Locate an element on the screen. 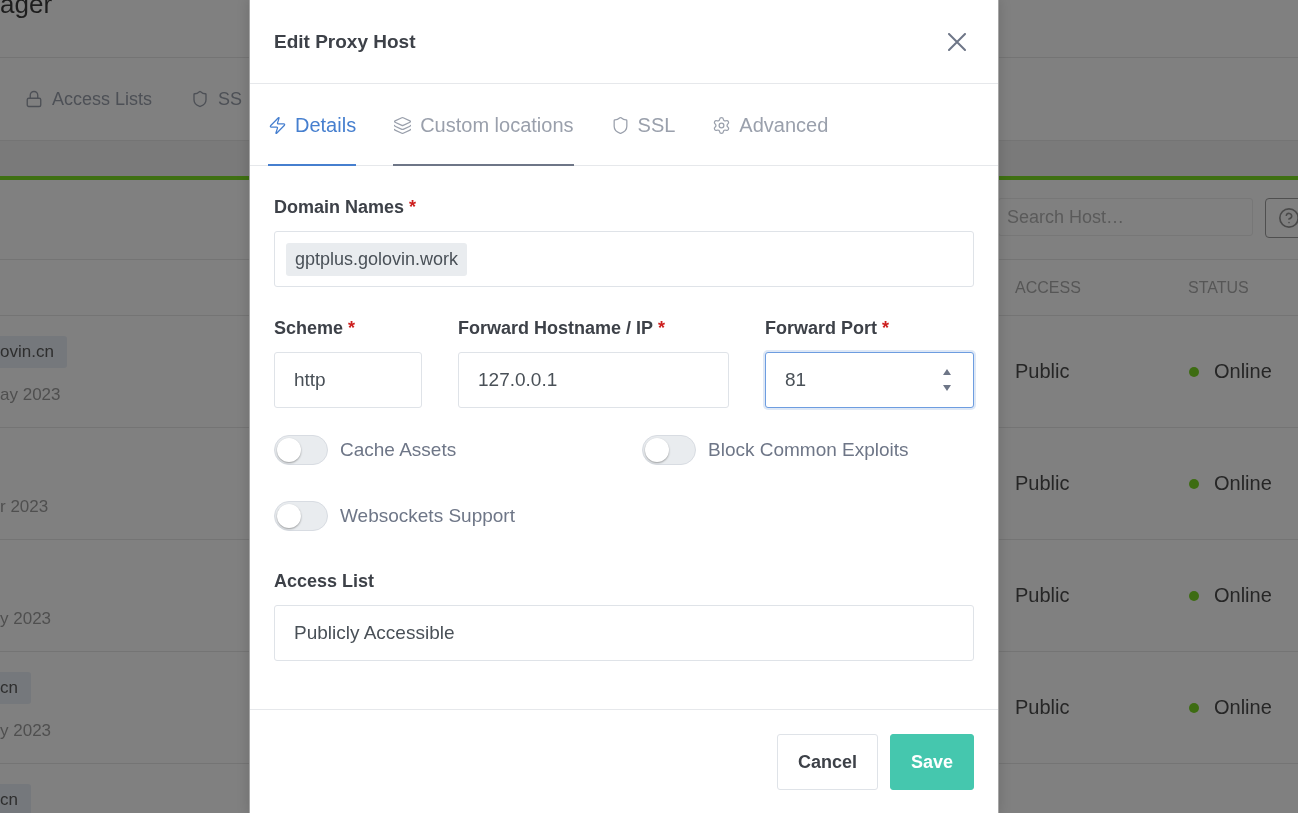  switch-label: Block Common Exploits is located at coordinates (808, 450).